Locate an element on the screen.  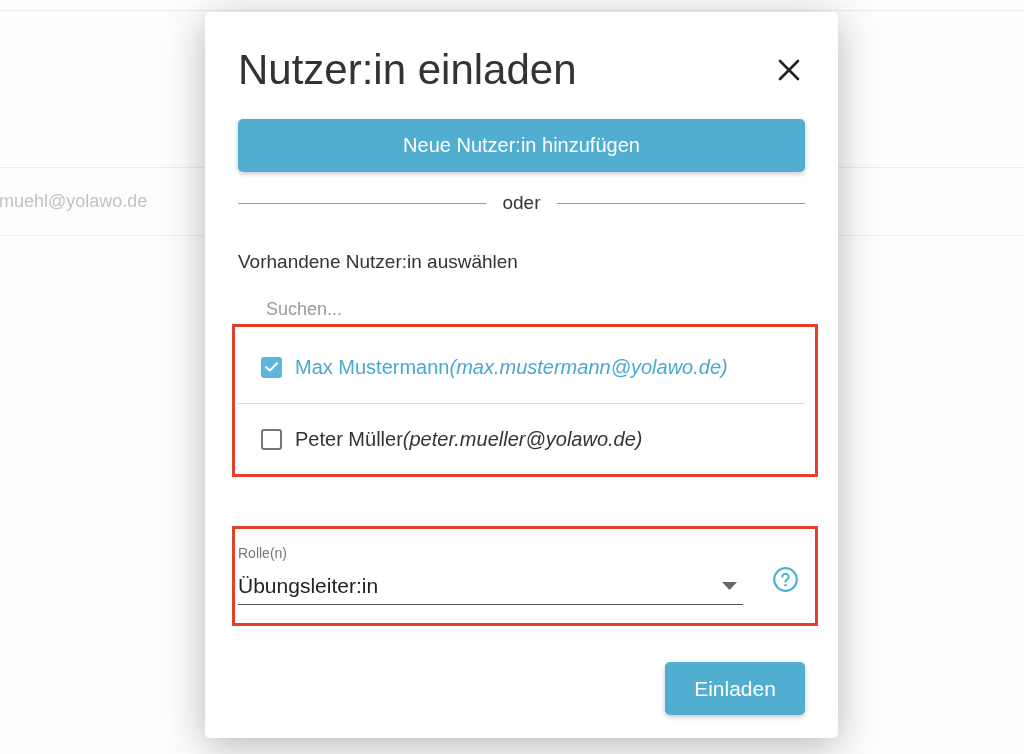
close-button is located at coordinates (789, 70).